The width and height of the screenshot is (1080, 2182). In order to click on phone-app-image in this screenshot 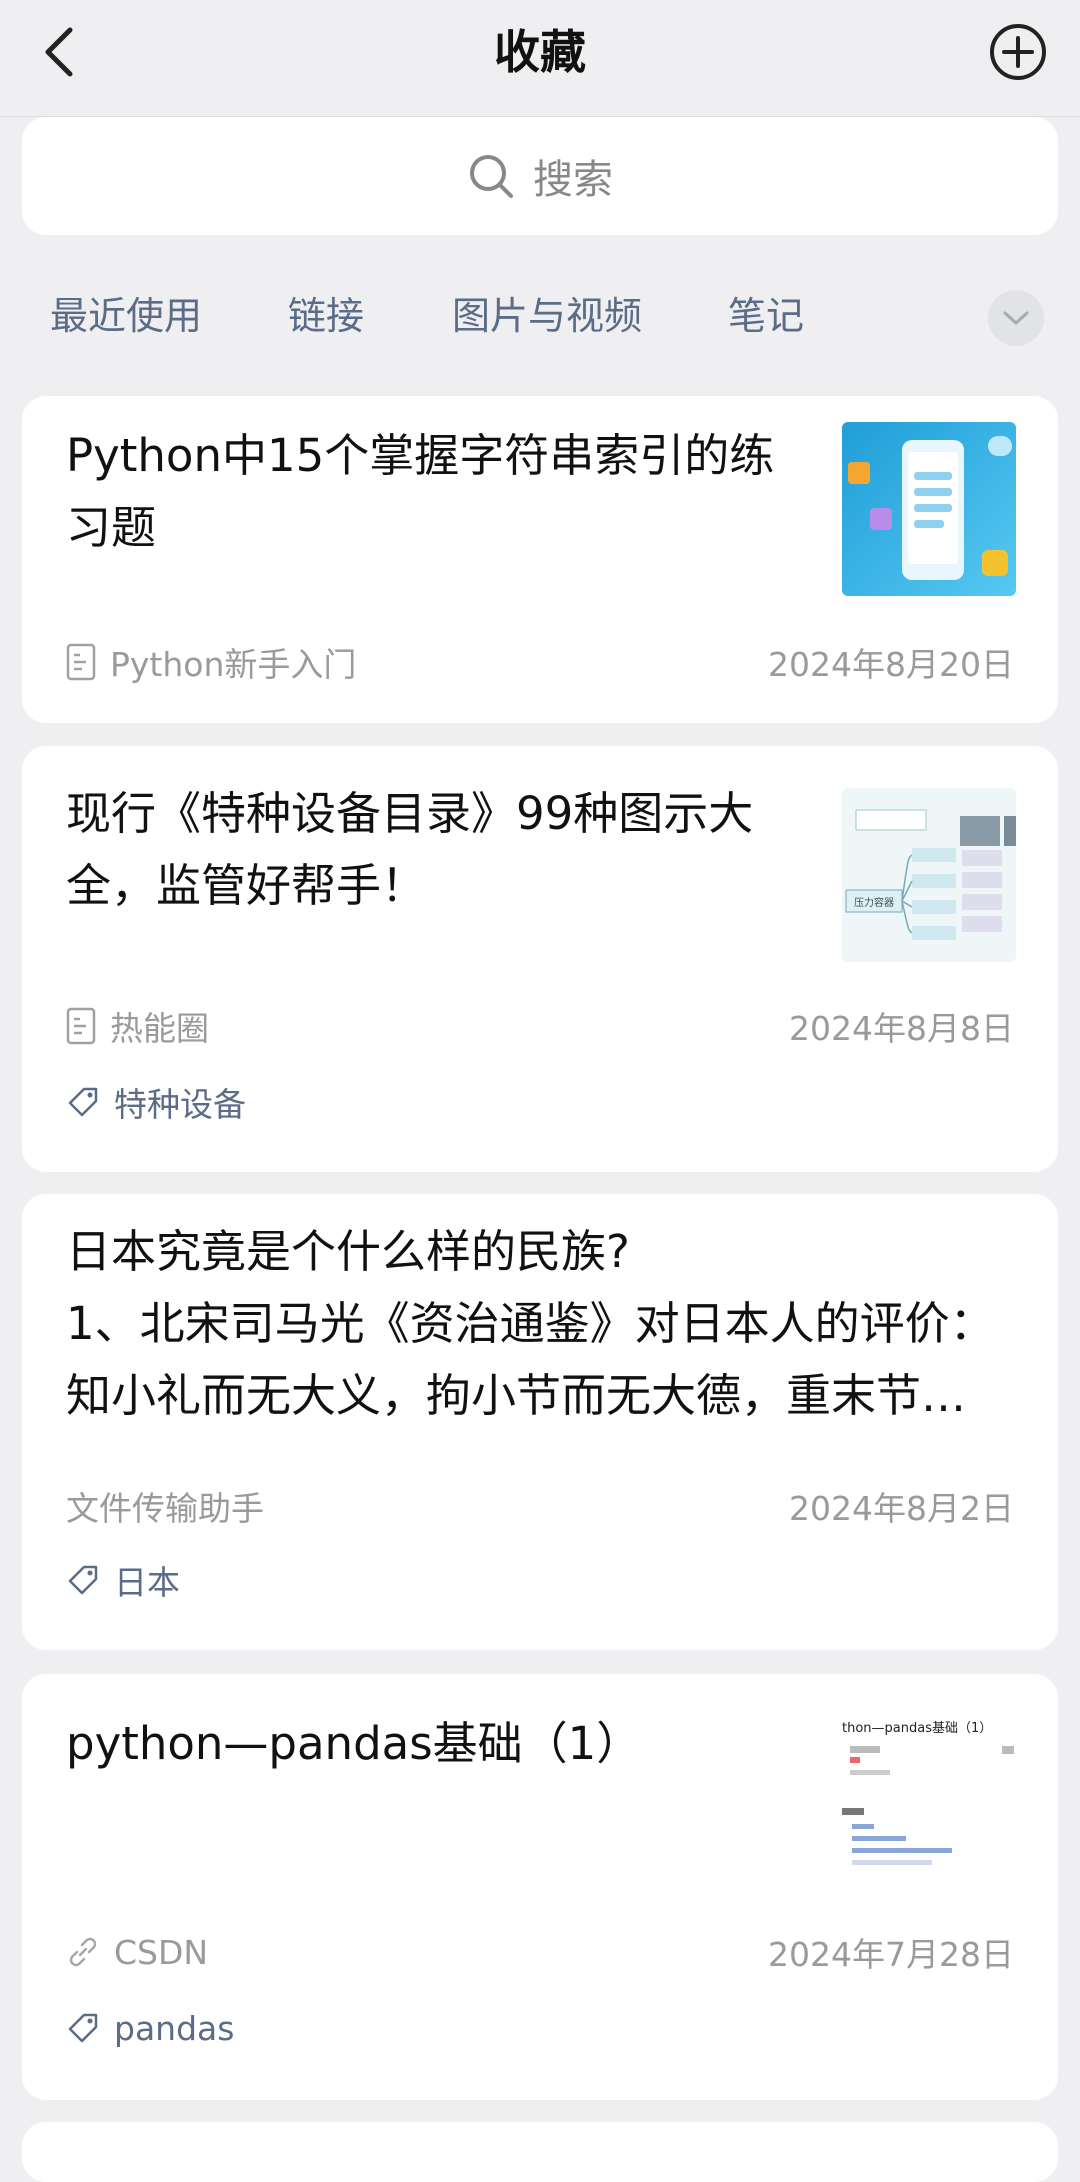, I will do `click(930, 508)`.